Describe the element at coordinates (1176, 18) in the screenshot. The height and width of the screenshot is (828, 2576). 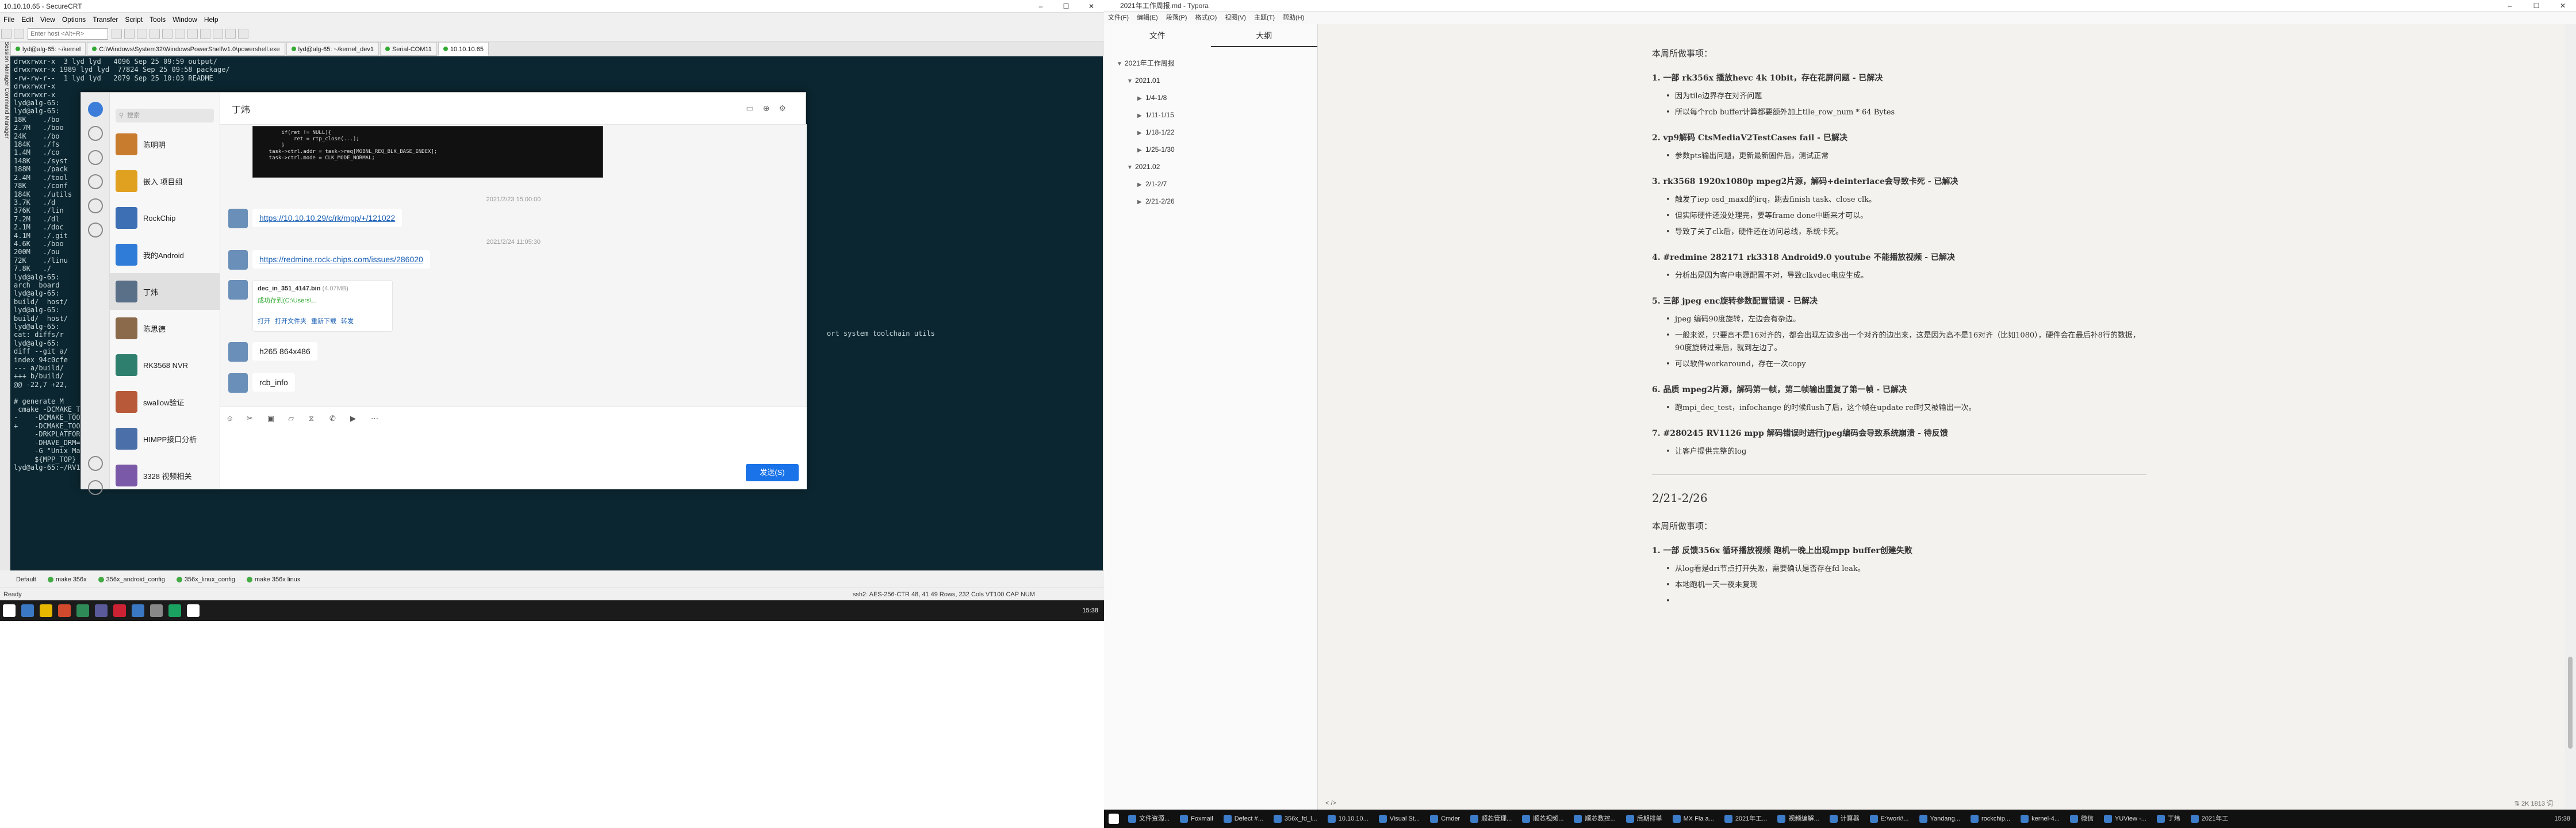
I see `menu-paragraph: 段落(P)` at that location.